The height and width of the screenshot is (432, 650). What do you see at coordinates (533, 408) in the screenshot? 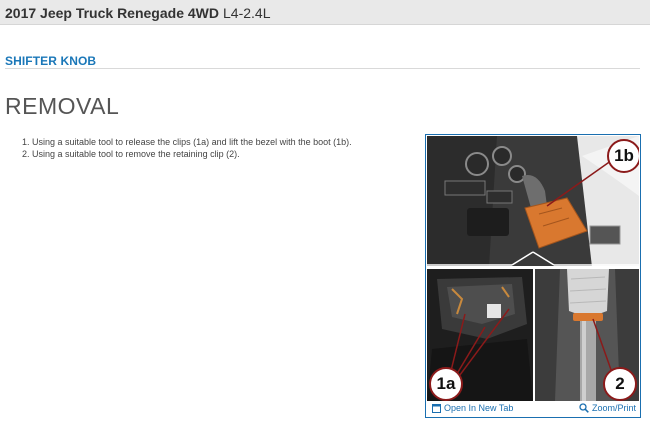
I see `figure-footer: Open In New Tab Zoom/Print` at bounding box center [533, 408].